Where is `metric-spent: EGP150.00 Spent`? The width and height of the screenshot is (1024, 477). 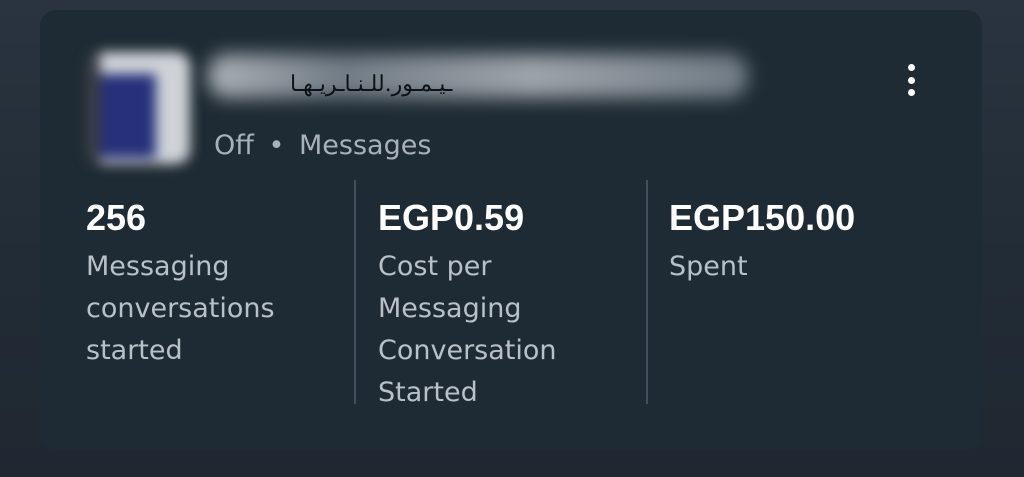
metric-spent: EGP150.00 Spent is located at coordinates (809, 241).